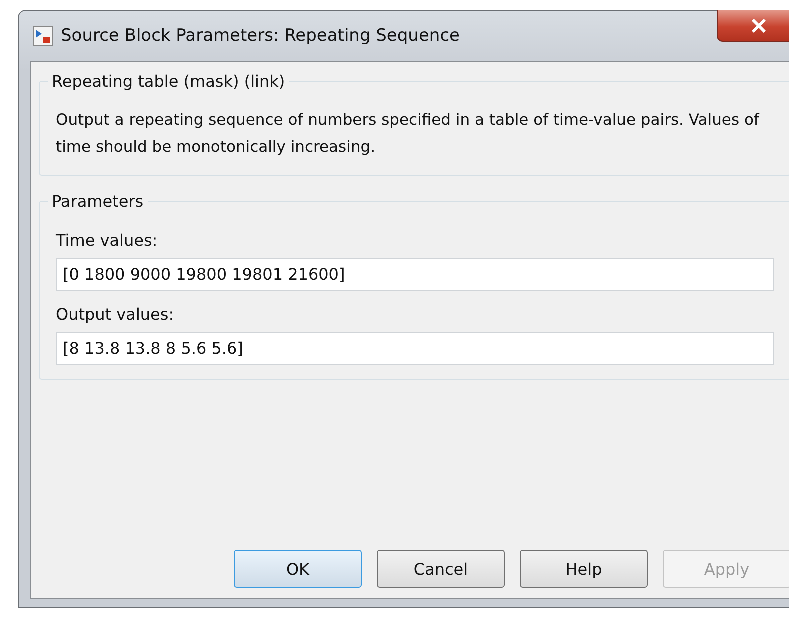  What do you see at coordinates (260, 36) in the screenshot?
I see `window-title: Source Block Parameters: Repeating Sequence` at bounding box center [260, 36].